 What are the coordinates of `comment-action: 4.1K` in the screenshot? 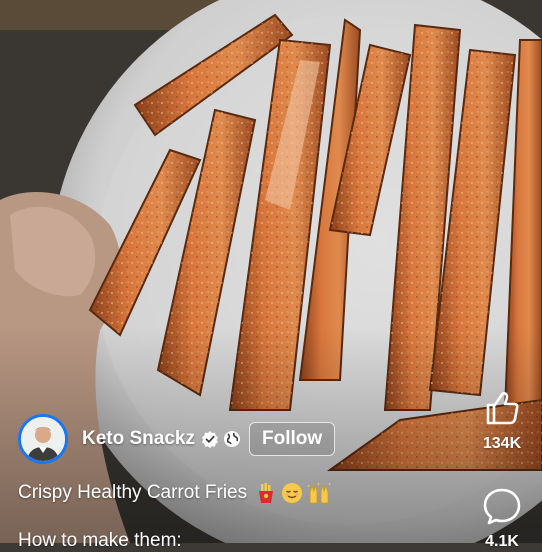 It's located at (502, 518).